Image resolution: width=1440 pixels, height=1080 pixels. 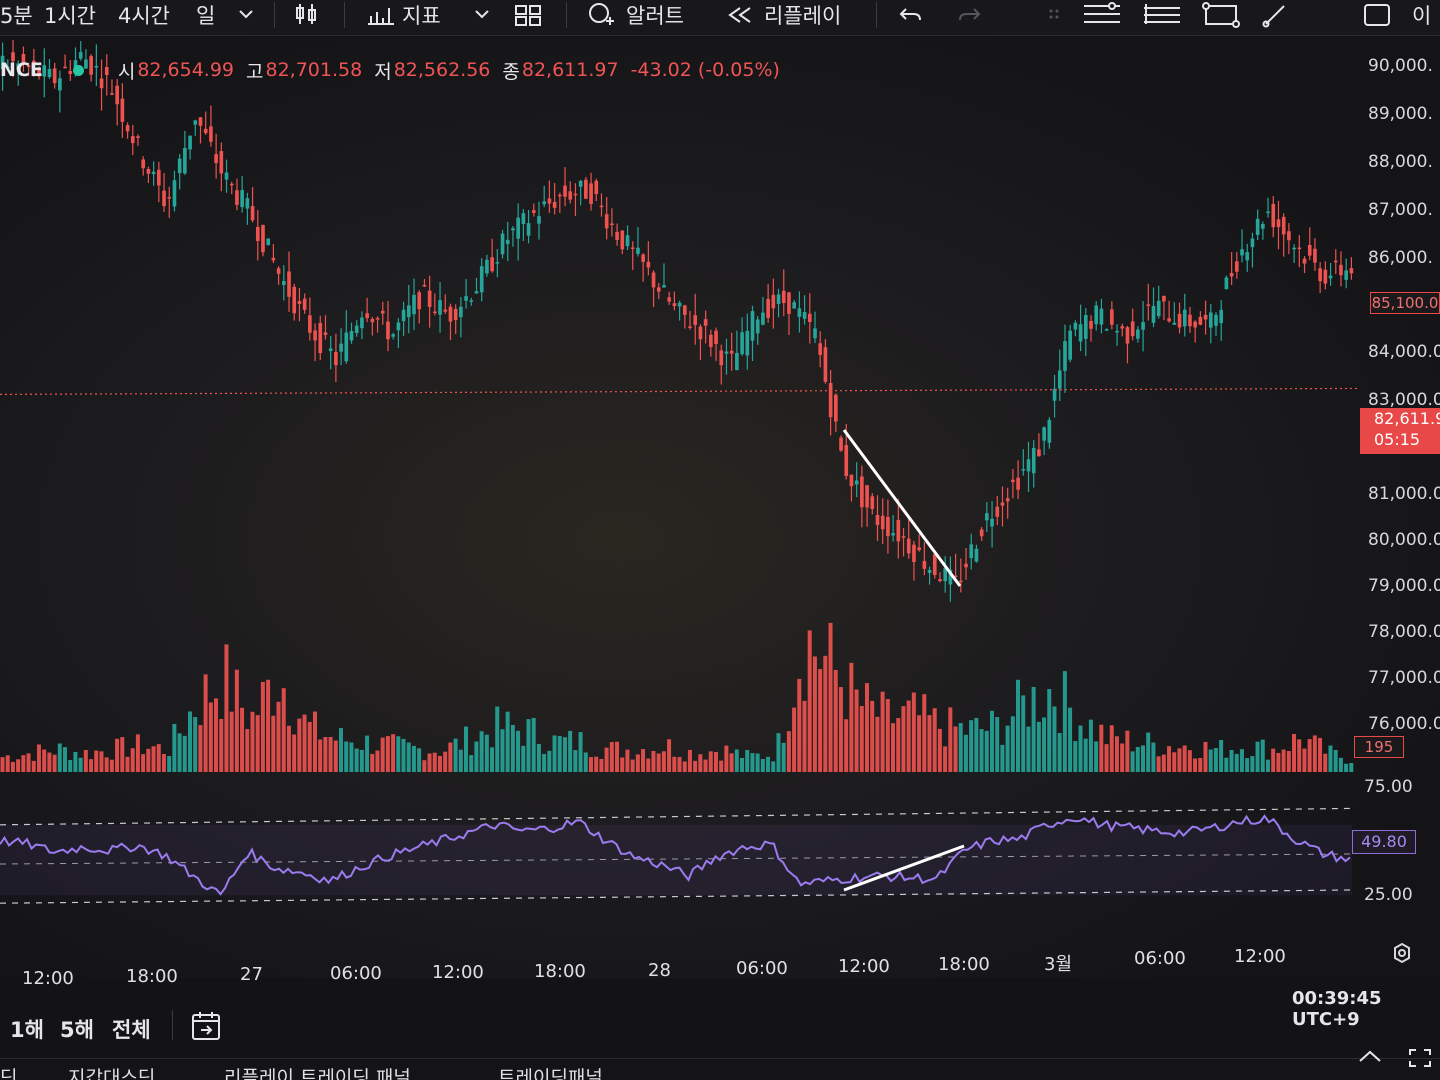 What do you see at coordinates (1404, 540) in the screenshot?
I see `price-tick: 80,000.0` at bounding box center [1404, 540].